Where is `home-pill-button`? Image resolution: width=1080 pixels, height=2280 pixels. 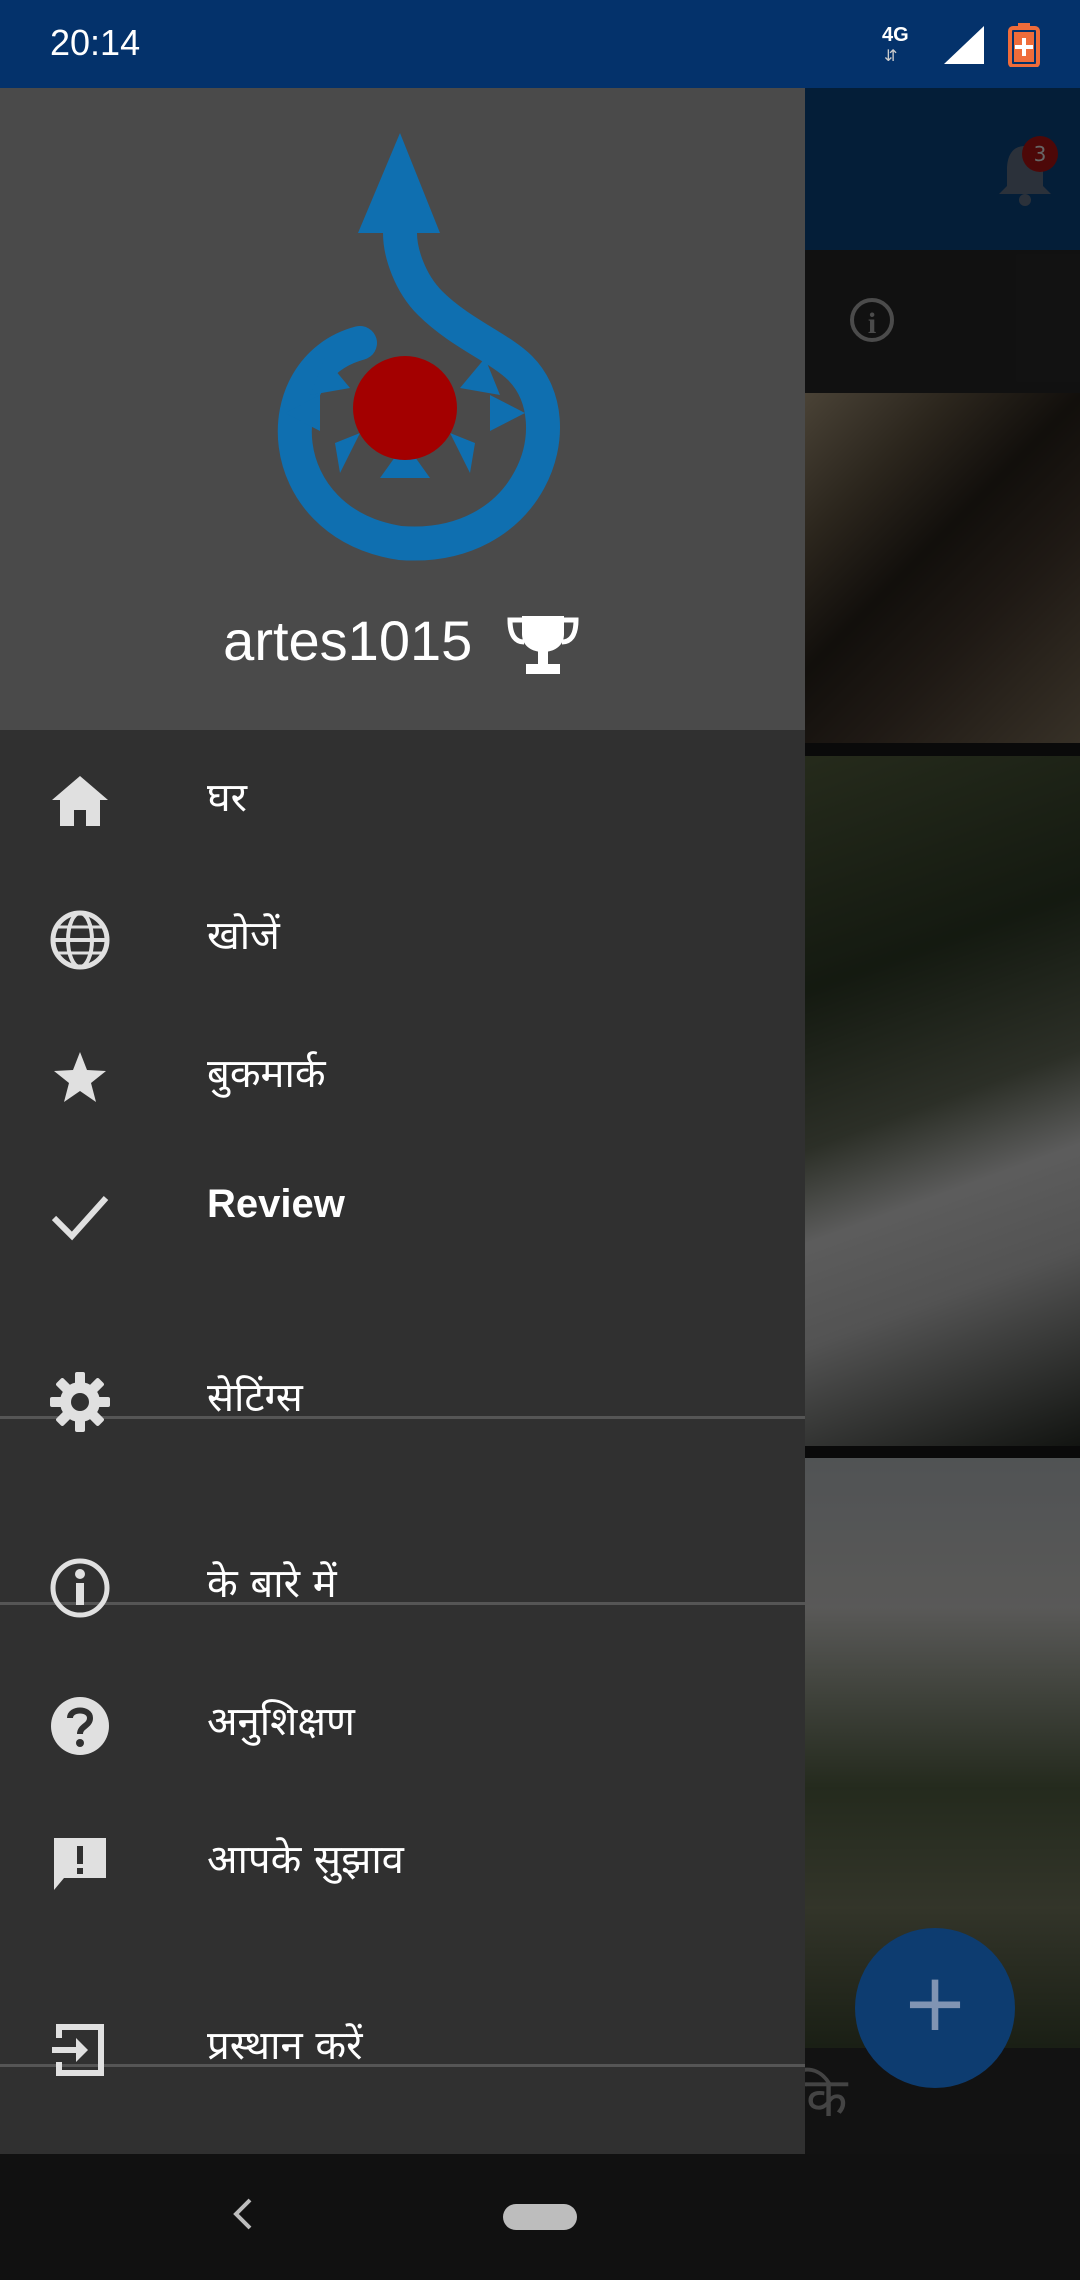 home-pill-button is located at coordinates (540, 2217).